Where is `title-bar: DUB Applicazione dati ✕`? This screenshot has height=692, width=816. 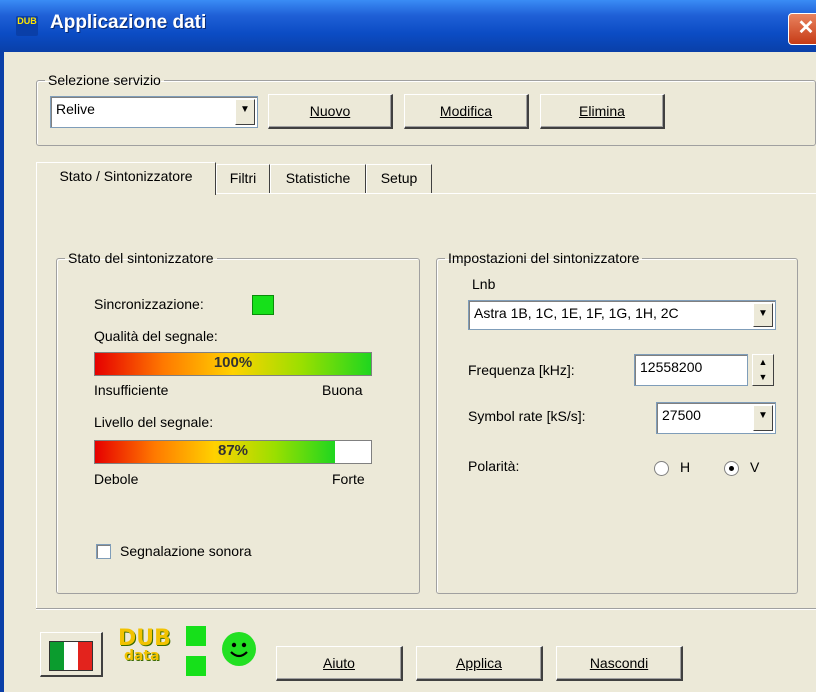 title-bar: DUB Applicazione dati ✕ is located at coordinates (408, 26).